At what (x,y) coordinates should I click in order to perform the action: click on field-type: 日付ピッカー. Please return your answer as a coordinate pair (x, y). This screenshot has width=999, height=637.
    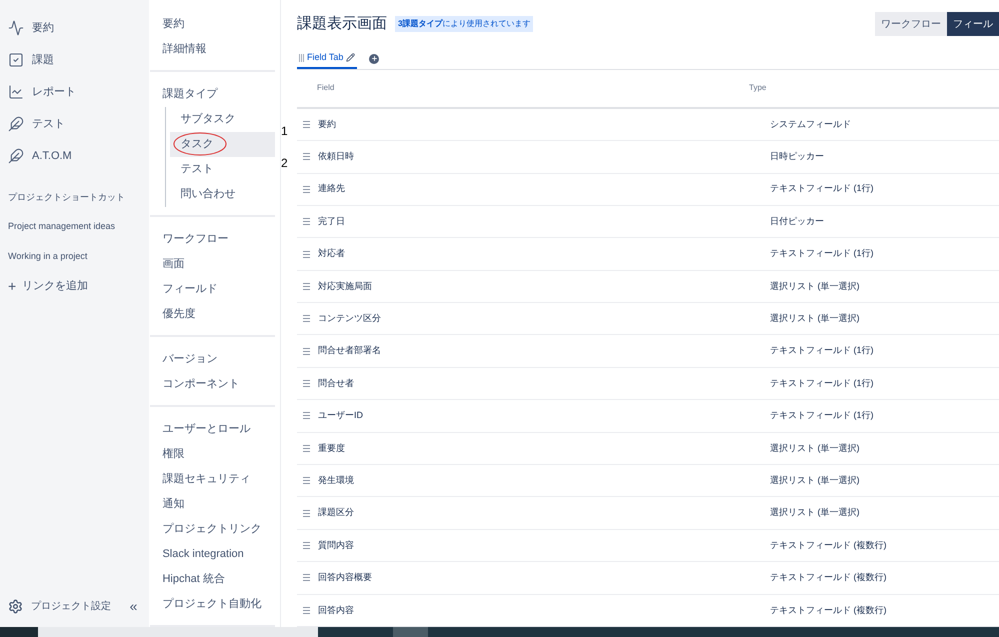
    Looking at the image, I should click on (797, 221).